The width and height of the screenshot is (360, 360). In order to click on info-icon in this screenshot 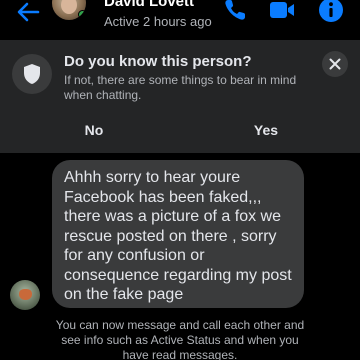, I will do `click(331, 12)`.